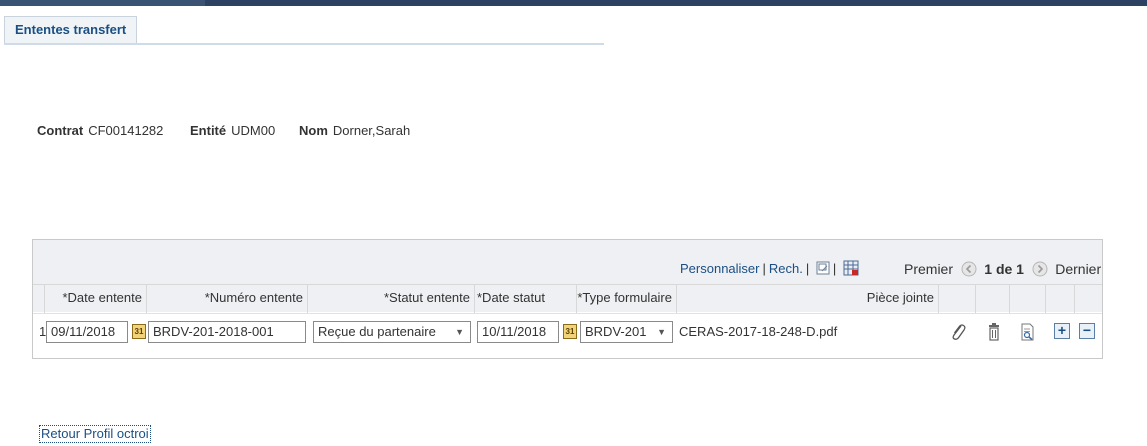 This screenshot has width=1147, height=446. What do you see at coordinates (929, 269) in the screenshot?
I see `premier-label: Premier` at bounding box center [929, 269].